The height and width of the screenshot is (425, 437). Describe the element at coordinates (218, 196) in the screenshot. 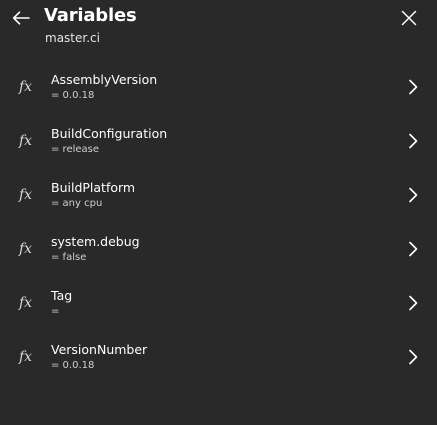

I see `list-item-buildplatform: fx BuildPlatform = any cpu` at that location.